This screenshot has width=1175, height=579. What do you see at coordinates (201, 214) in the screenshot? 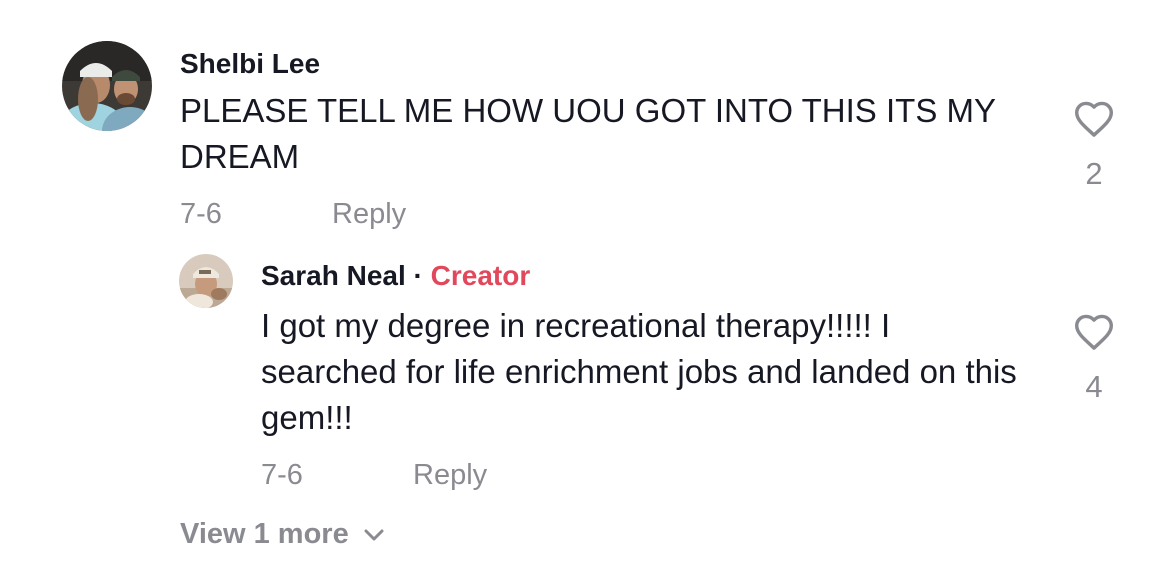
I see `comment-date: 7-6` at bounding box center [201, 214].